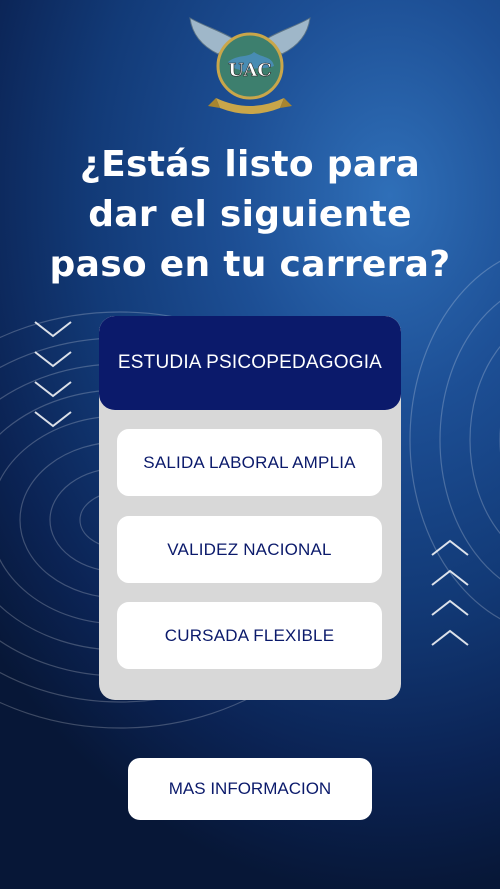  Describe the element at coordinates (450, 592) in the screenshot. I see `chevron-up-icon-stack` at that location.